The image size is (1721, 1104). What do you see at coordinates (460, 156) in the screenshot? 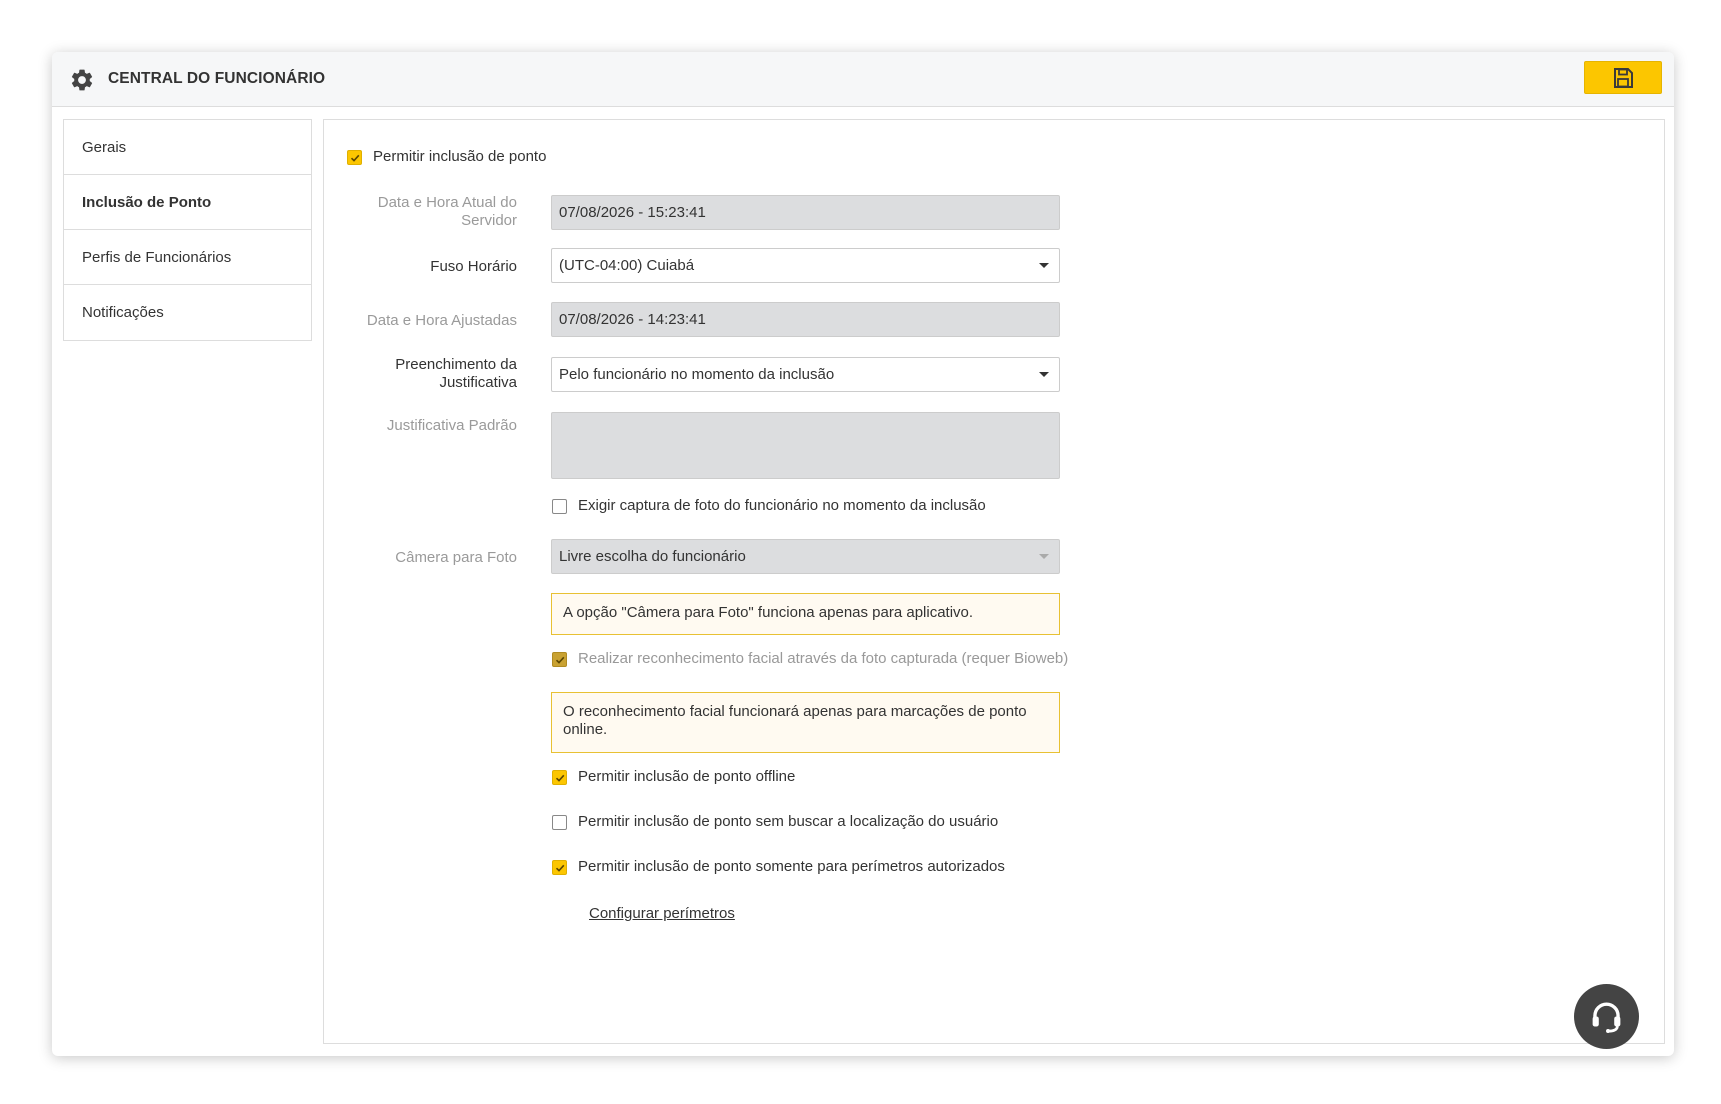
I see `allow-inclusion-label: Permitir inclusão de ponto` at bounding box center [460, 156].